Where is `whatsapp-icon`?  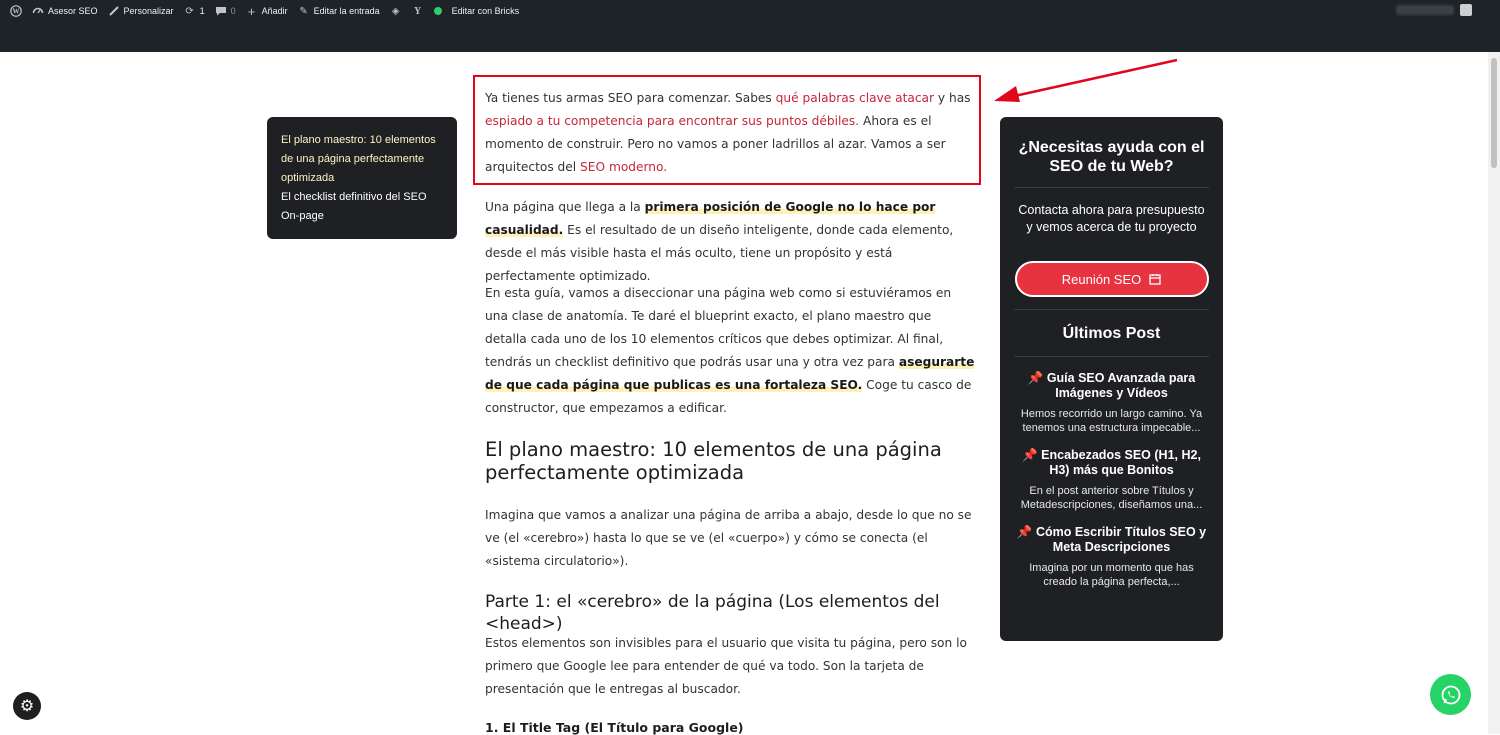
whatsapp-icon is located at coordinates (1450, 694).